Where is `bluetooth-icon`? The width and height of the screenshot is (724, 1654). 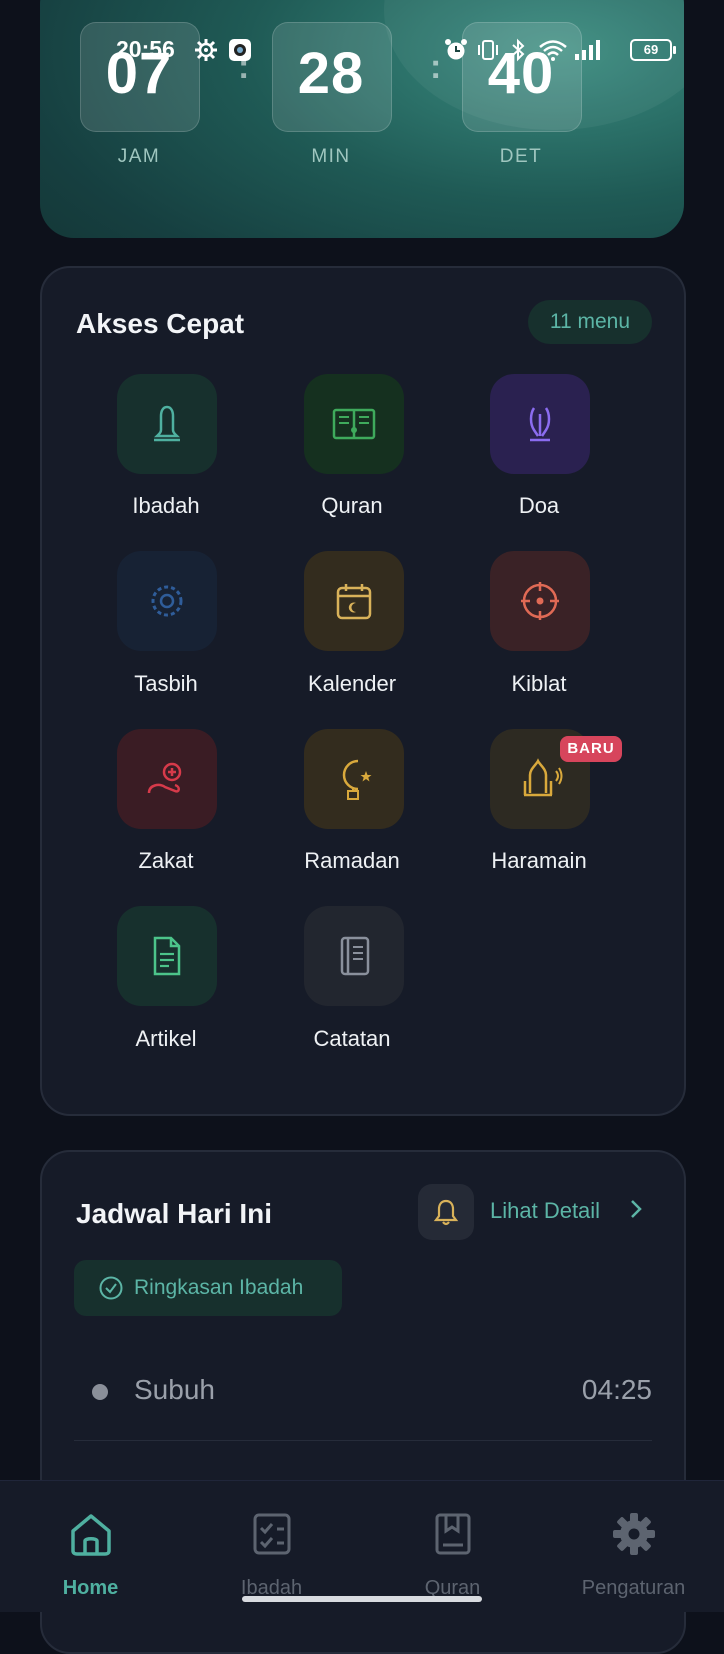
bluetooth-icon is located at coordinates (518, 50).